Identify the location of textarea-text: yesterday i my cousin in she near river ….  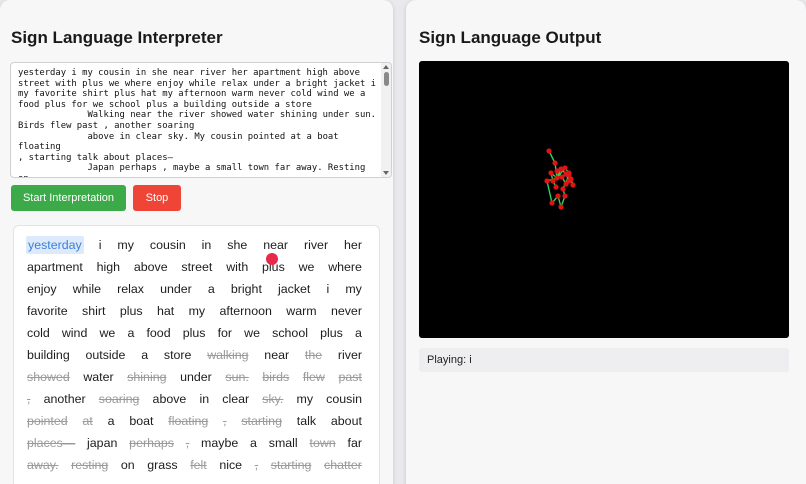
(197, 122).